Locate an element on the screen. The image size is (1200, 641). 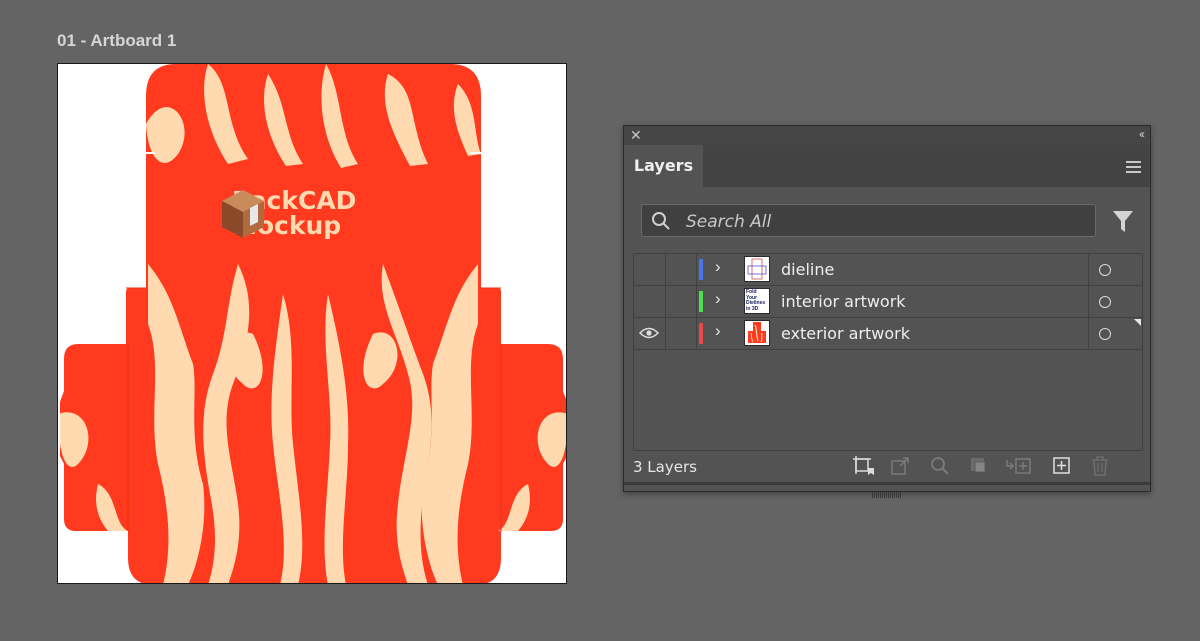
layer-name: dieline is located at coordinates (807, 269).